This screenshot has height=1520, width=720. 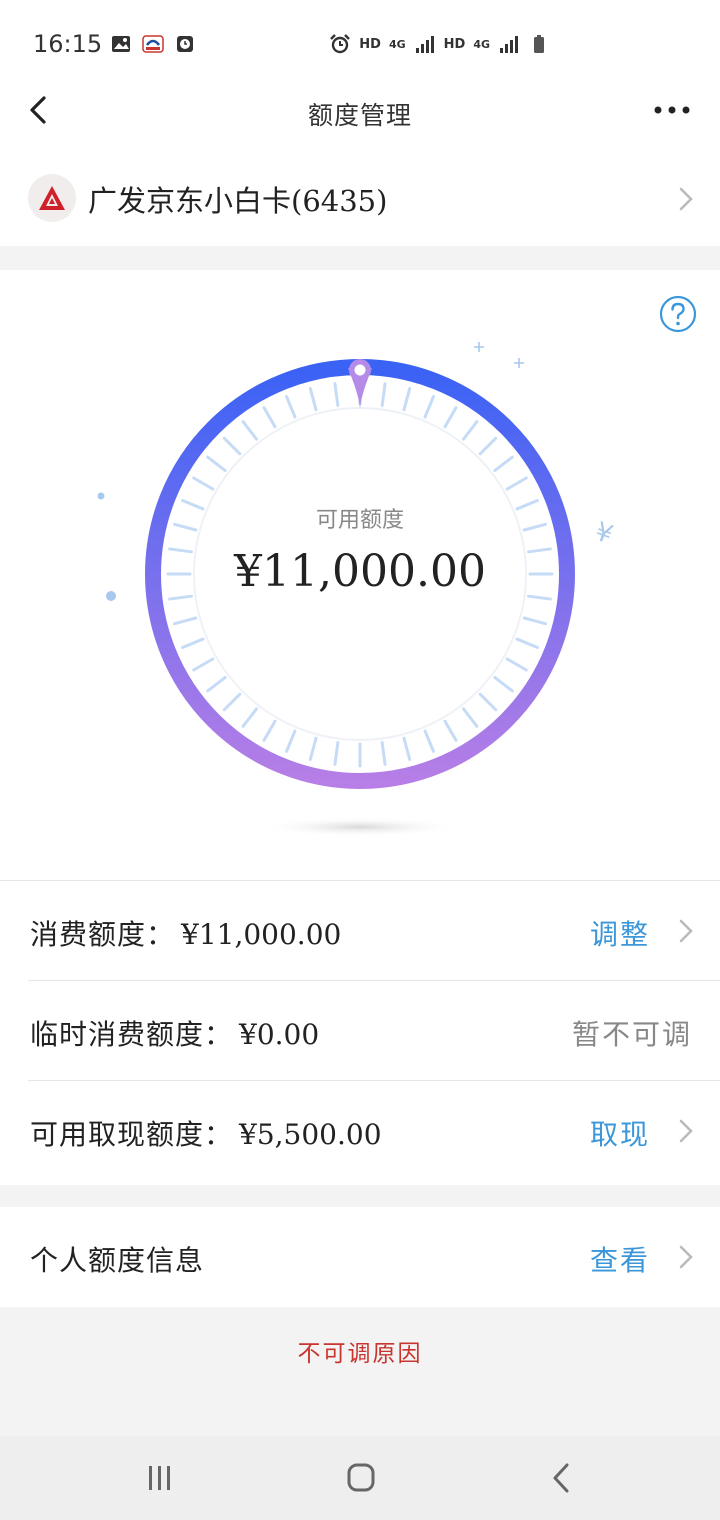 What do you see at coordinates (439, 44) in the screenshot?
I see `status-indicators: HD 4G HD 4G` at bounding box center [439, 44].